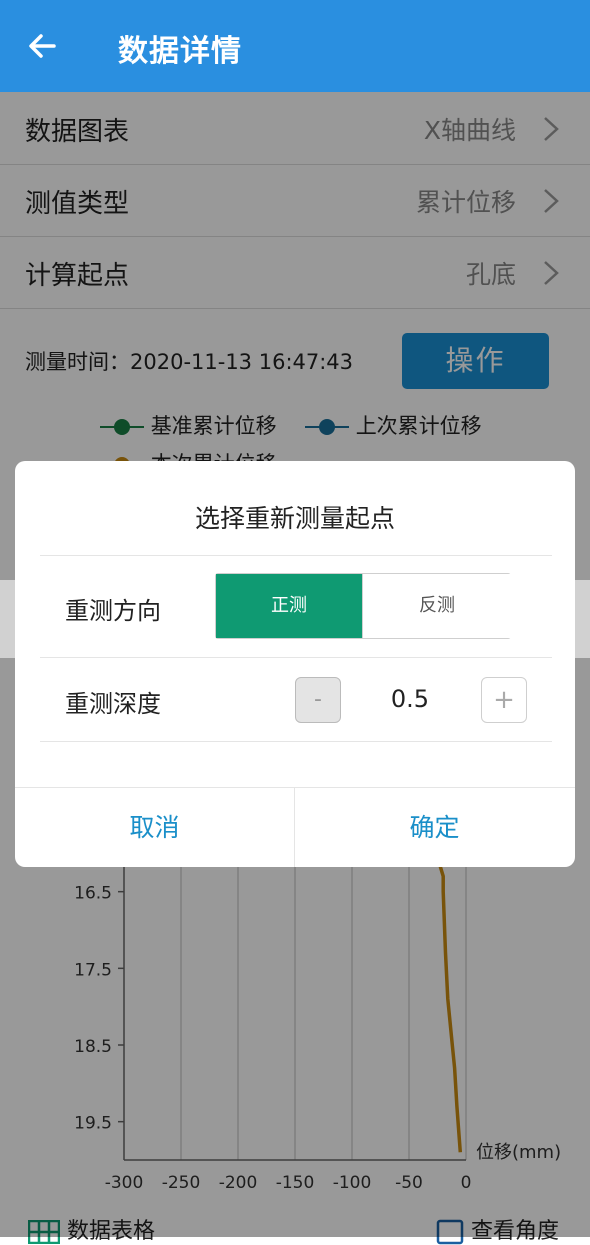 The height and width of the screenshot is (1245, 590). What do you see at coordinates (295, 46) in the screenshot?
I see `app-header: 数据详情` at bounding box center [295, 46].